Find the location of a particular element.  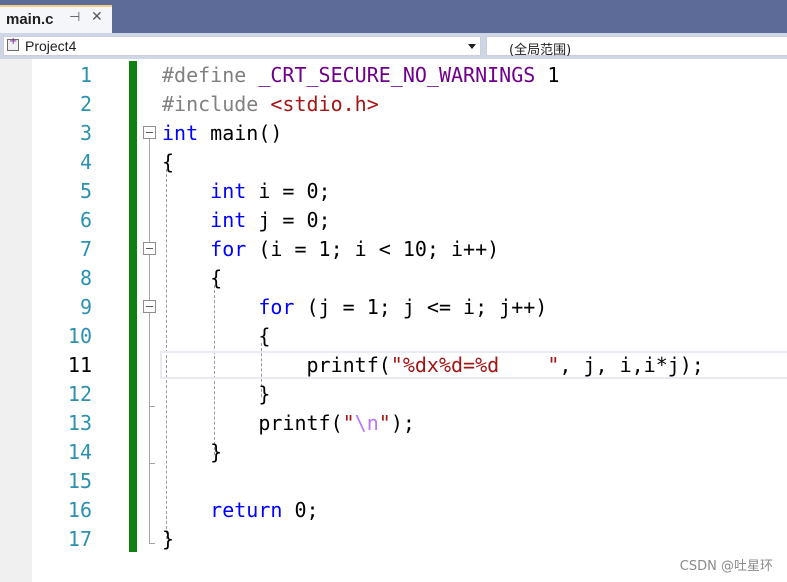

navigation-bar: Project4 (全局范围) is located at coordinates (393, 46).